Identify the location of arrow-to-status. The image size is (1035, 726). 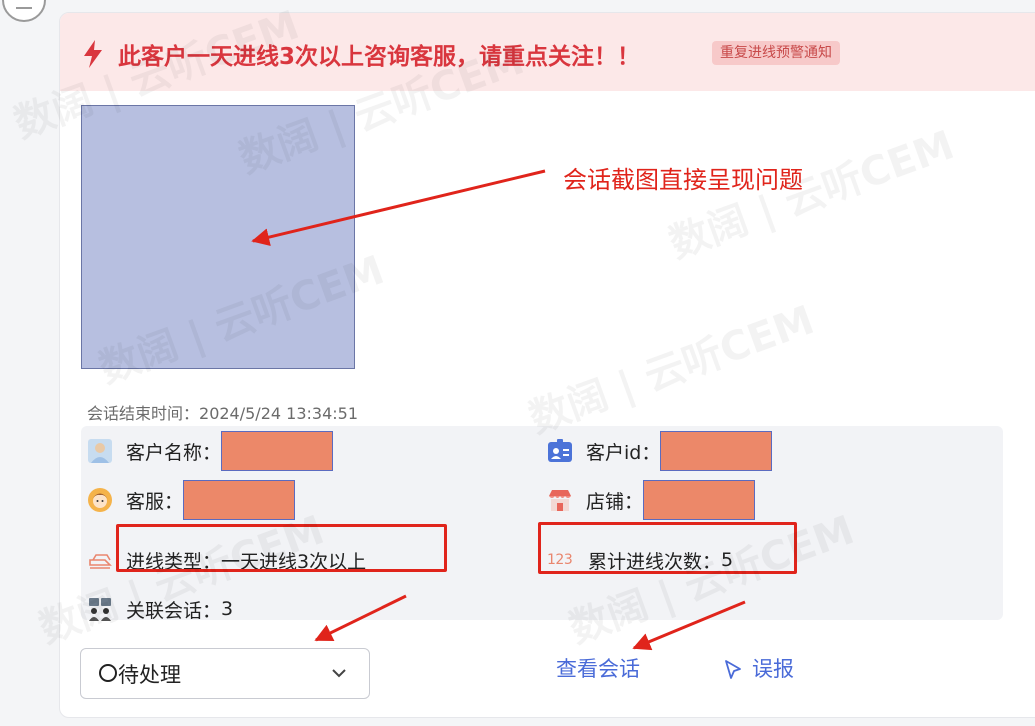
(360, 618).